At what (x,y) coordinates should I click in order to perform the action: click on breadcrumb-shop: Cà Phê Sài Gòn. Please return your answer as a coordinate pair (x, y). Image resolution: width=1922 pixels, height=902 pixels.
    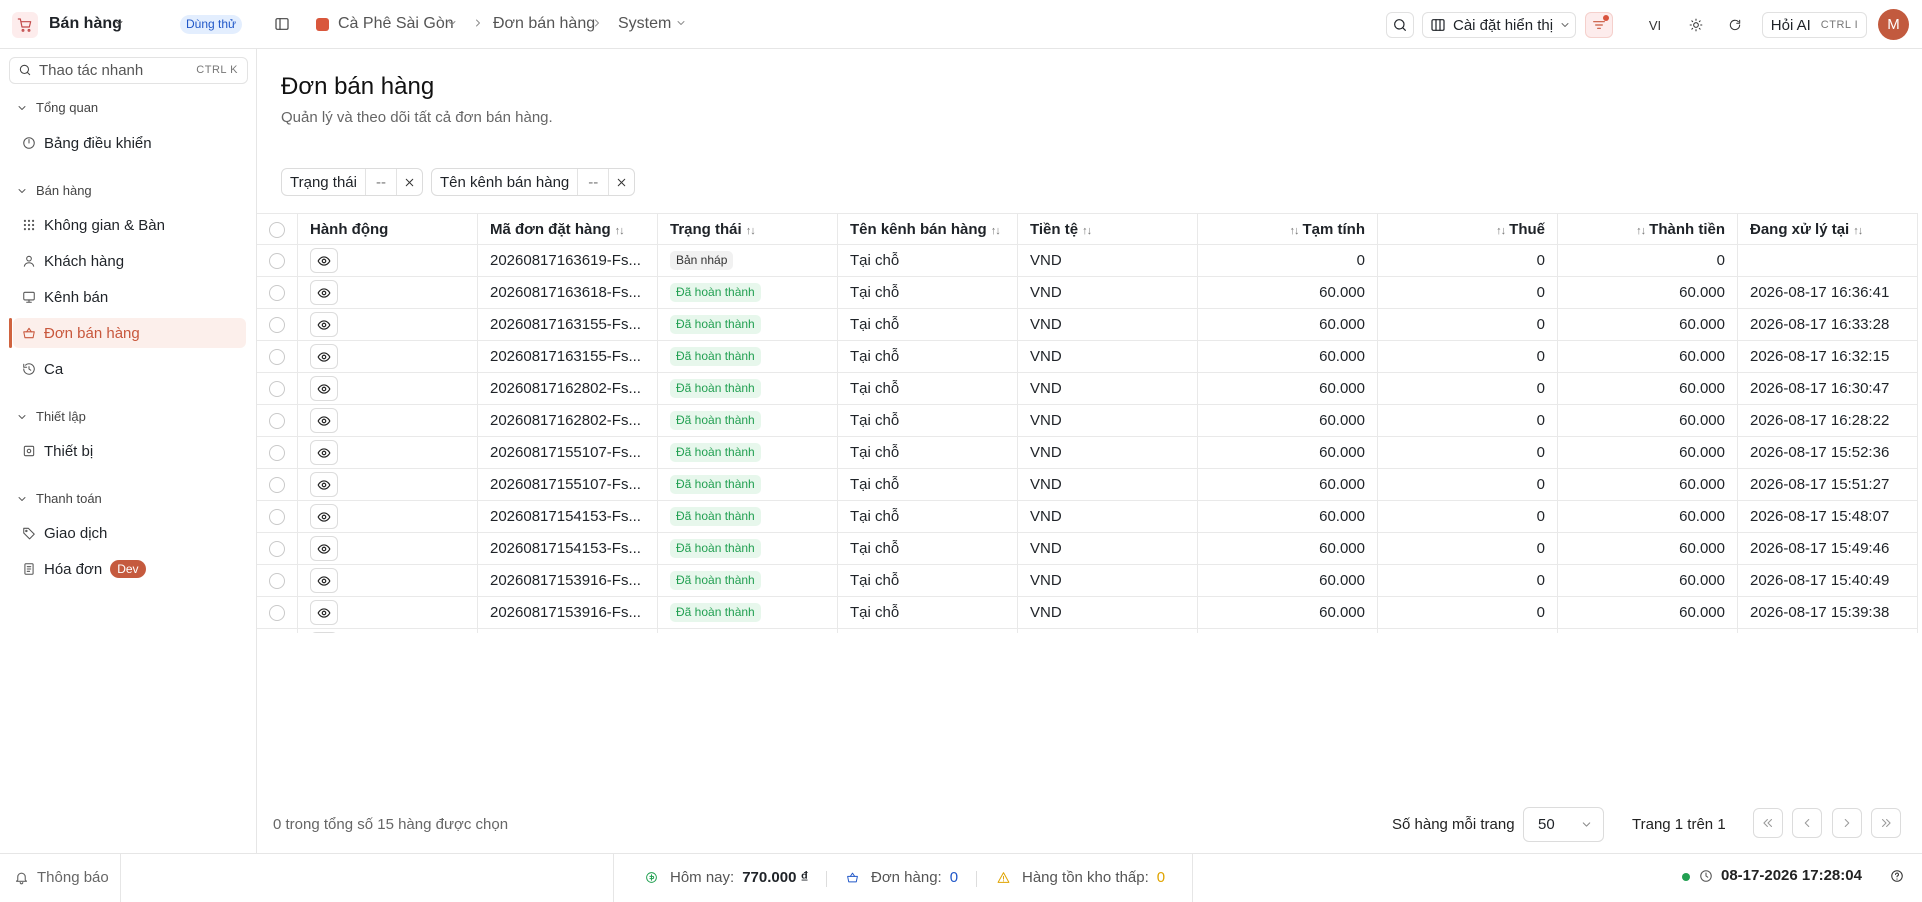
    Looking at the image, I should click on (396, 24).